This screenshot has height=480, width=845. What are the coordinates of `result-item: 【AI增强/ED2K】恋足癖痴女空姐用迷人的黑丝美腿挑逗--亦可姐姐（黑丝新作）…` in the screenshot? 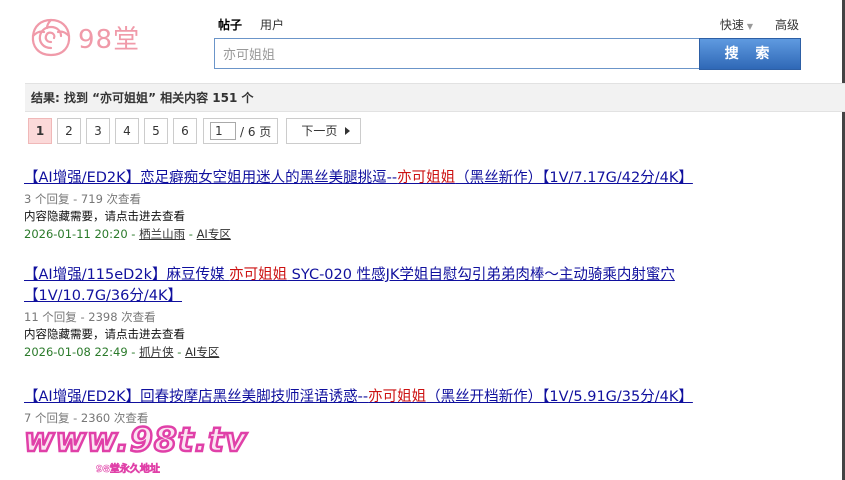 It's located at (394, 205).